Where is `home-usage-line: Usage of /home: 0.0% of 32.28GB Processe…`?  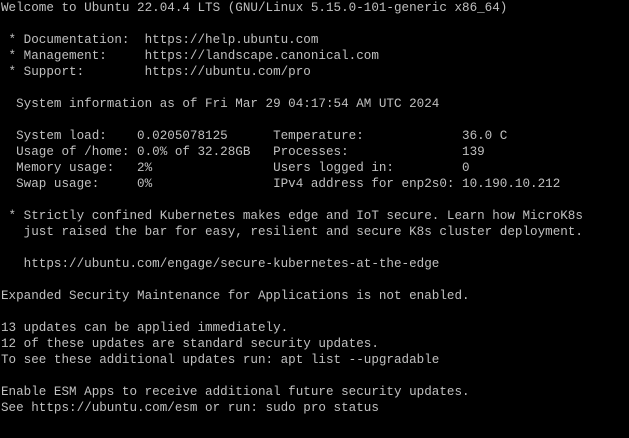 home-usage-line: Usage of /home: 0.0% of 32.28GB Processe… is located at coordinates (243, 152).